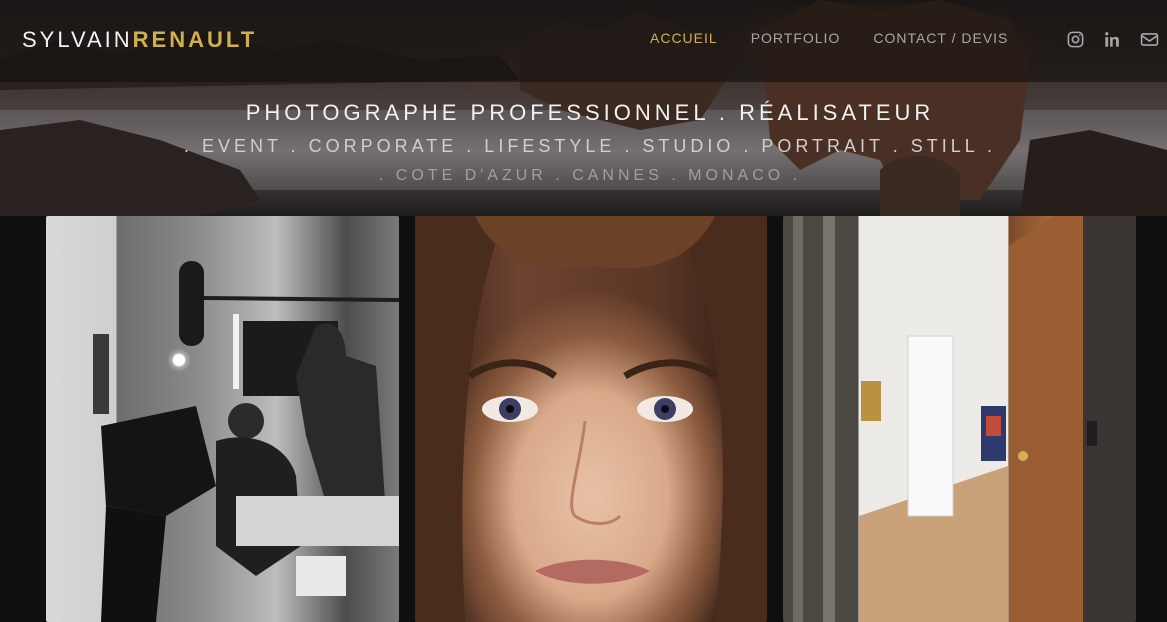 Image resolution: width=1167 pixels, height=622 pixels. Describe the element at coordinates (1075, 39) in the screenshot. I see `instagram-icon` at that location.